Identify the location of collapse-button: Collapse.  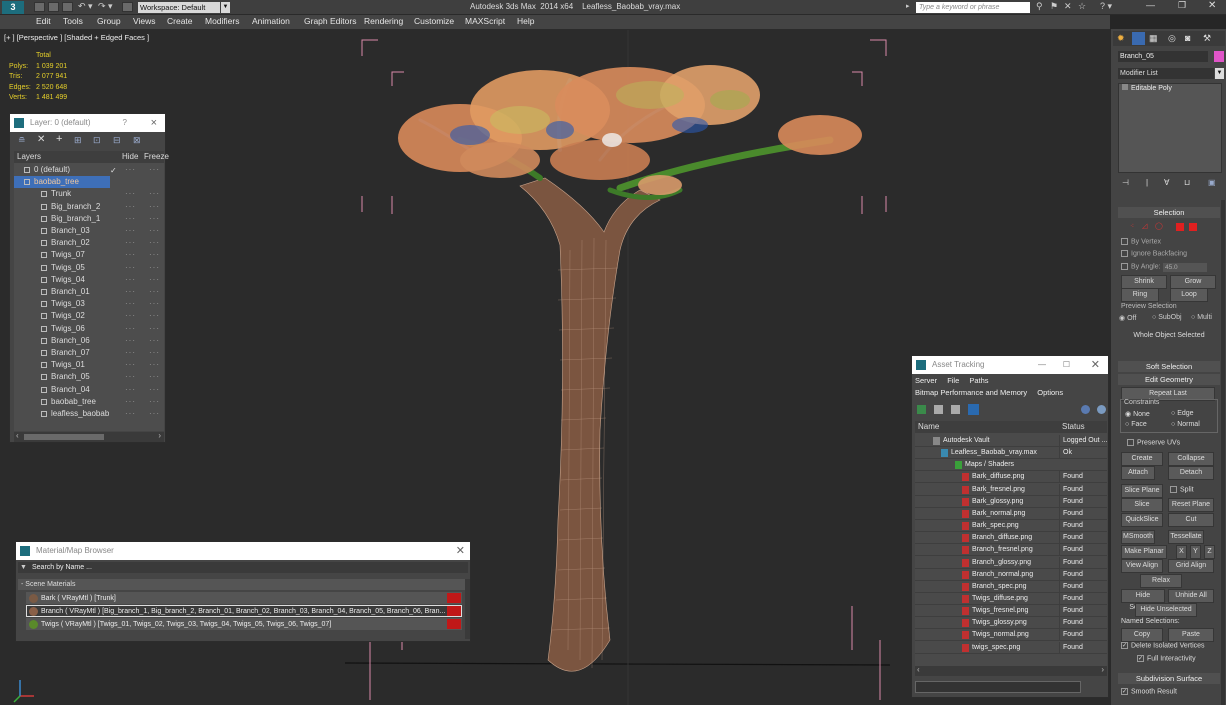
(1191, 459).